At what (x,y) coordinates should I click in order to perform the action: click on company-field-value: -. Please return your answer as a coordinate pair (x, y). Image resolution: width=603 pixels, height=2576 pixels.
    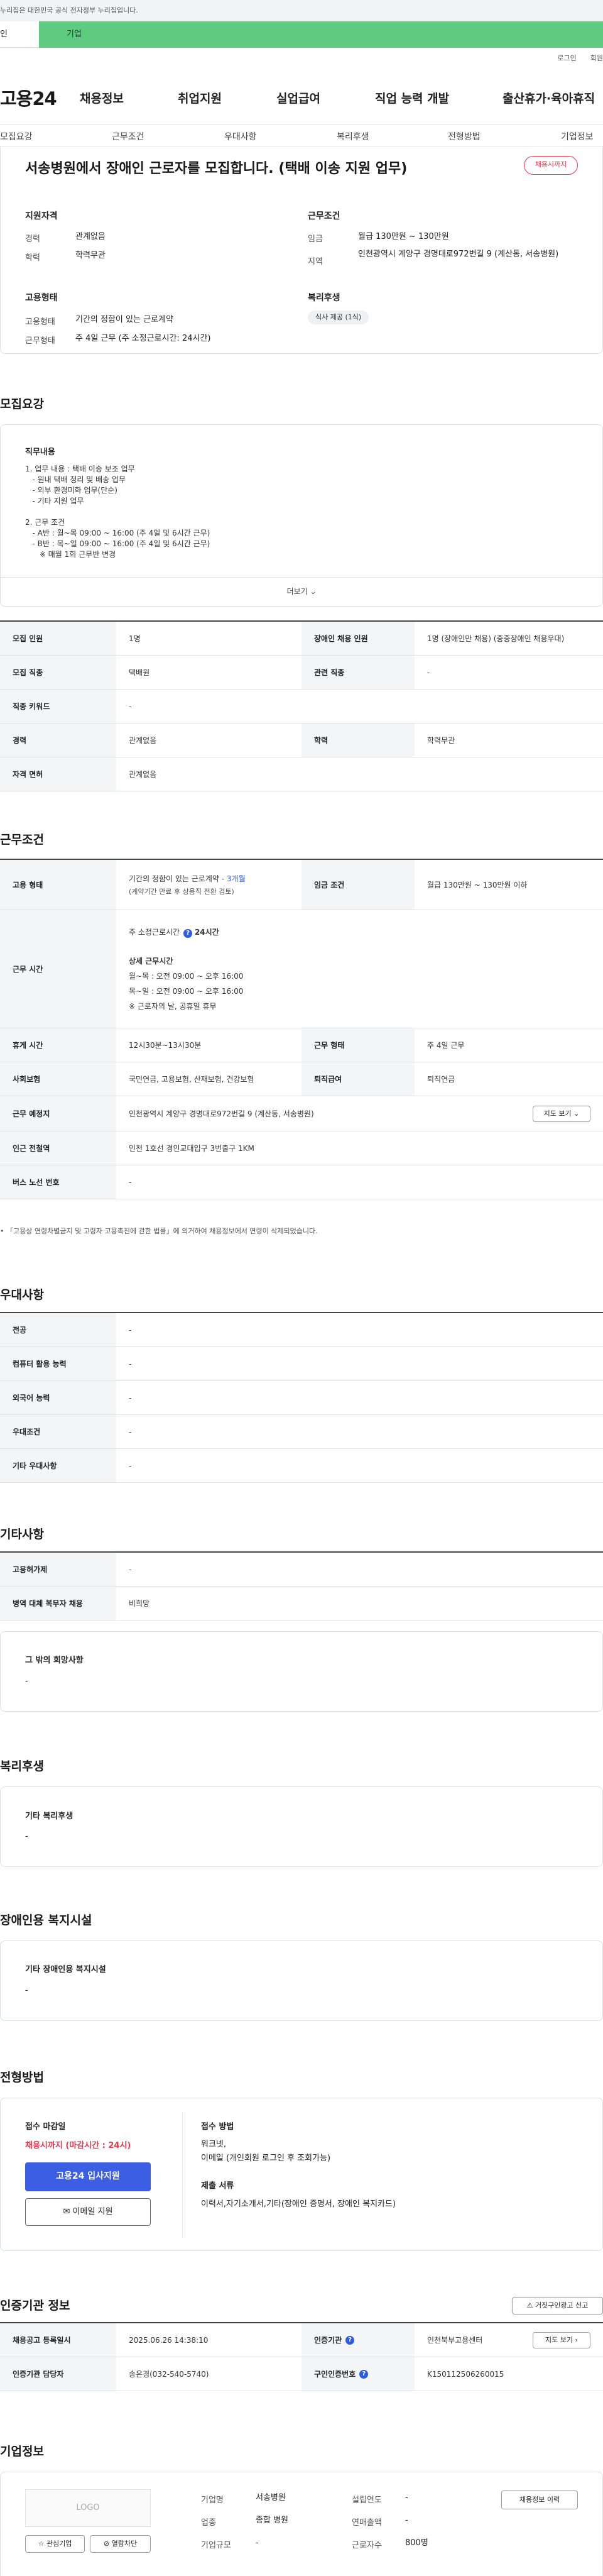
    Looking at the image, I should click on (407, 2521).